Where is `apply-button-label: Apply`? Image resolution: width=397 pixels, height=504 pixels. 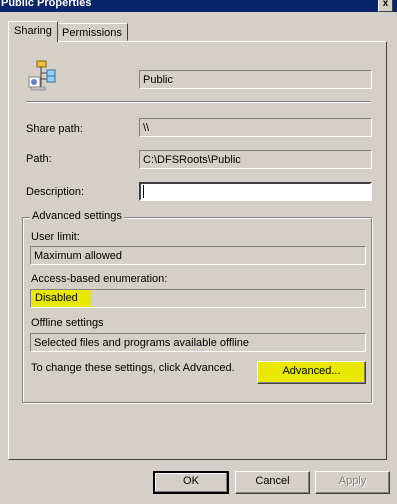 apply-button-label: Apply is located at coordinates (352, 481).